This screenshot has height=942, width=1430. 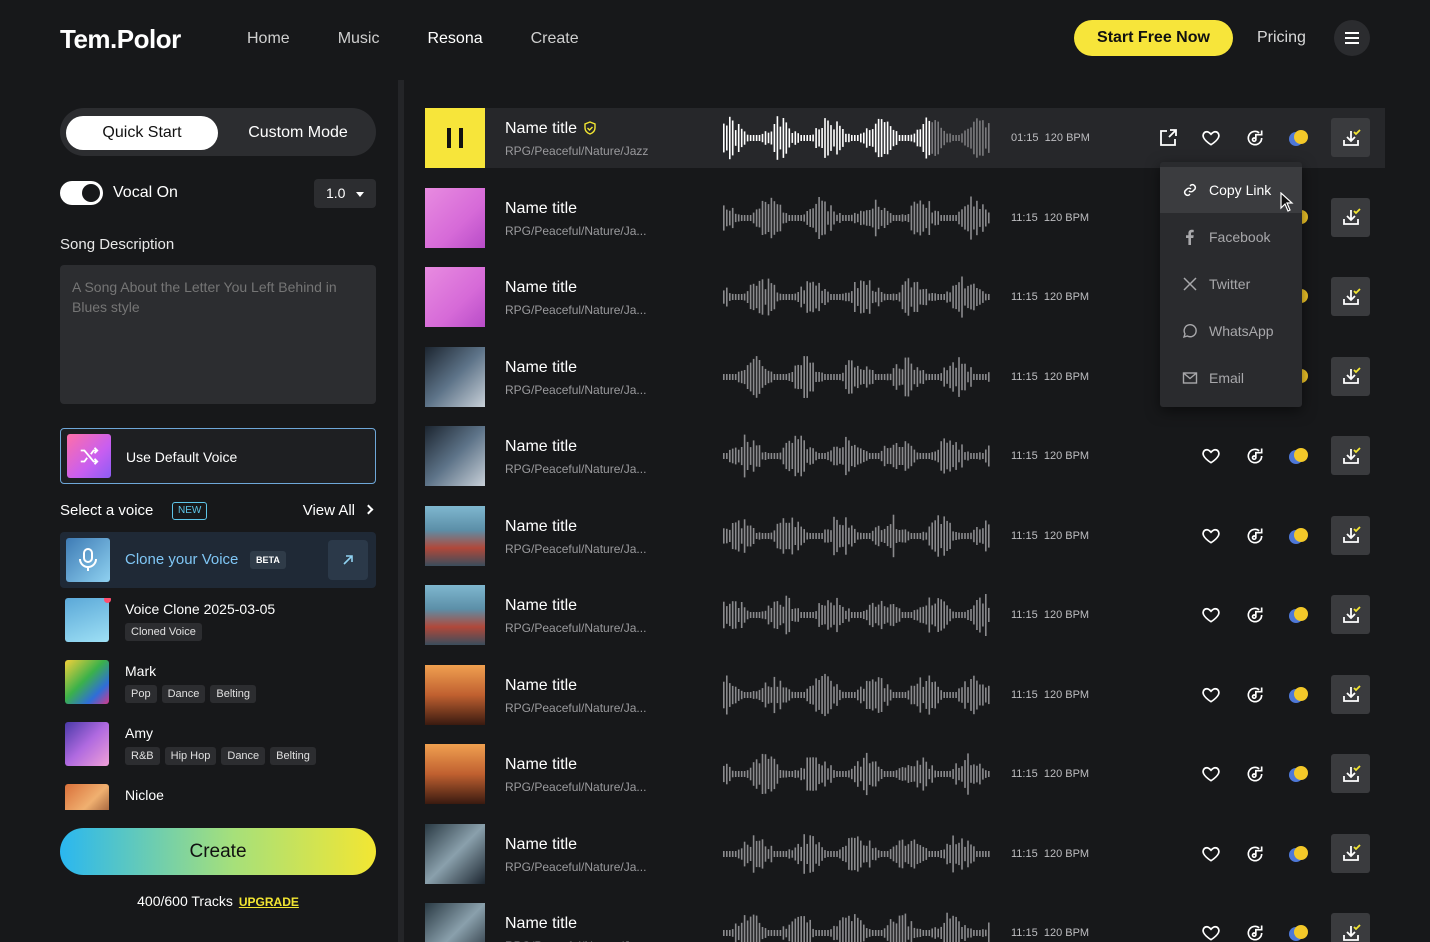 What do you see at coordinates (454, 39) in the screenshot?
I see `nav-resona: Resona` at bounding box center [454, 39].